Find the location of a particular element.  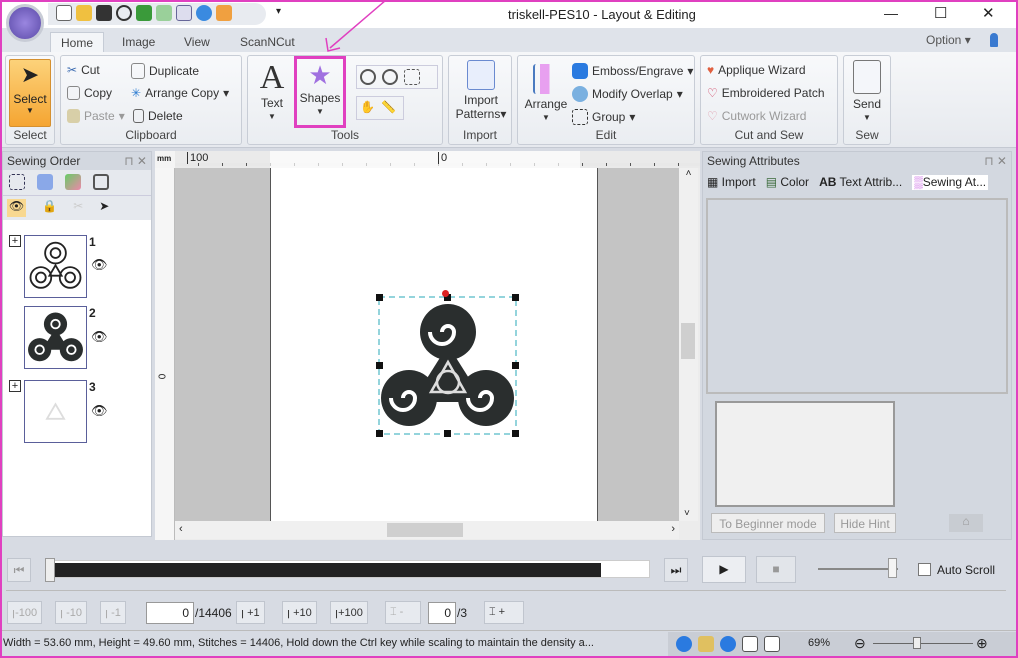

redo-icon is located at coordinates (164, 13).